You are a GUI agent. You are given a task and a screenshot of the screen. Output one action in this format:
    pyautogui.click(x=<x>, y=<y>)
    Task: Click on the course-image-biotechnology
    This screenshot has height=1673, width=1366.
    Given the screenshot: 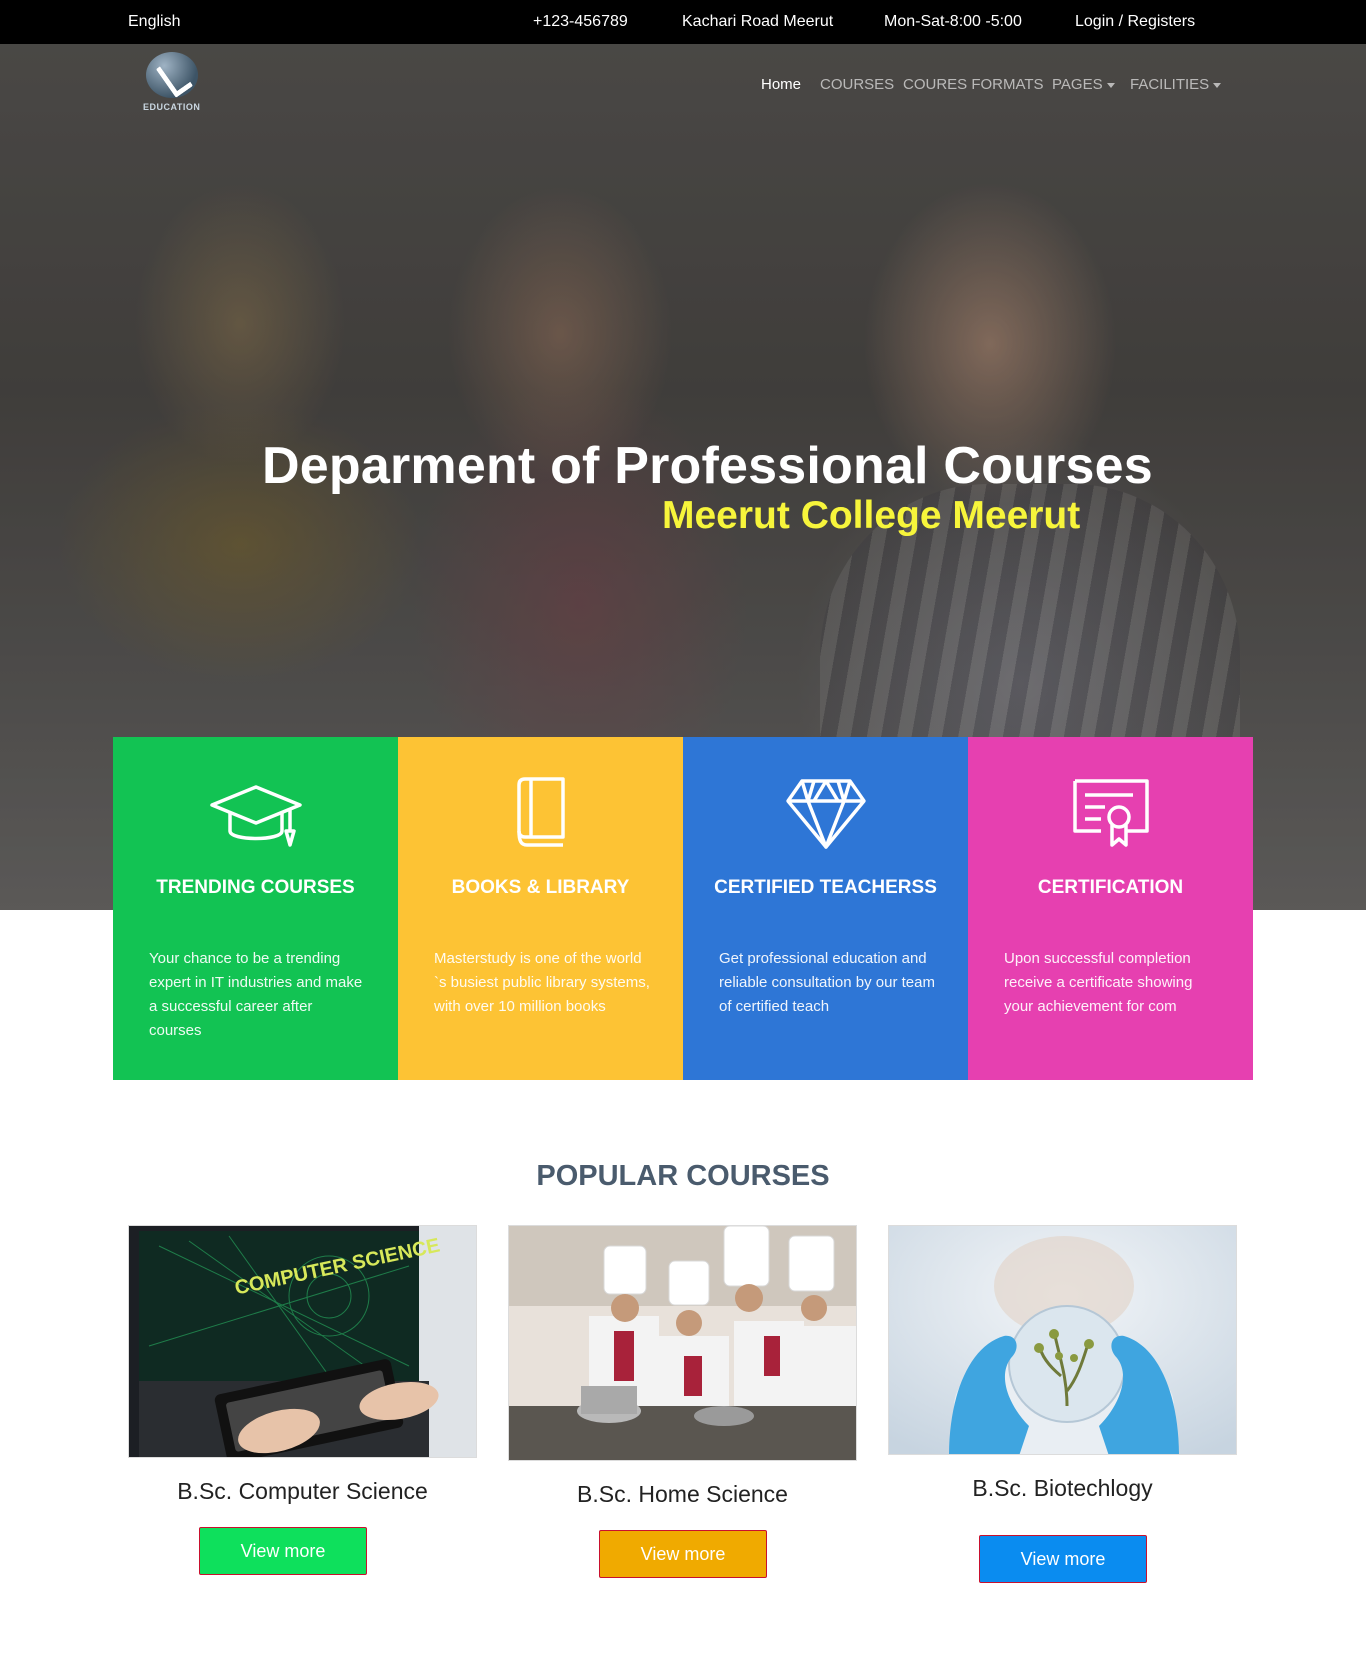 What is the action you would take?
    pyautogui.click(x=1062, y=1340)
    